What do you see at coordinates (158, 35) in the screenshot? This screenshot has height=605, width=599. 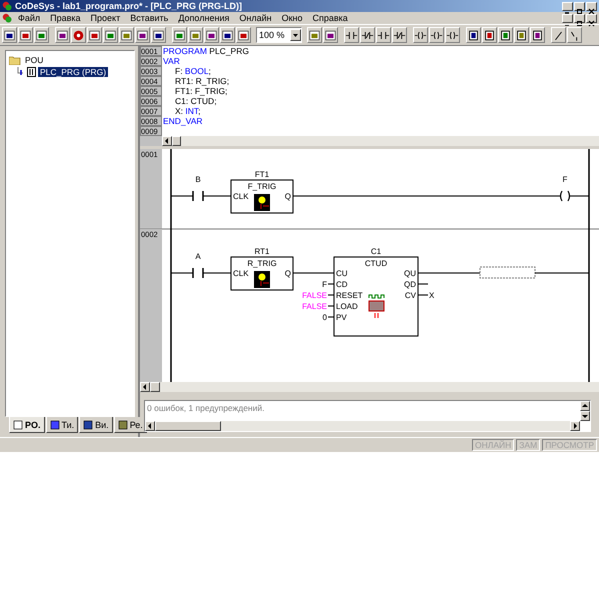 I see `gear-button` at bounding box center [158, 35].